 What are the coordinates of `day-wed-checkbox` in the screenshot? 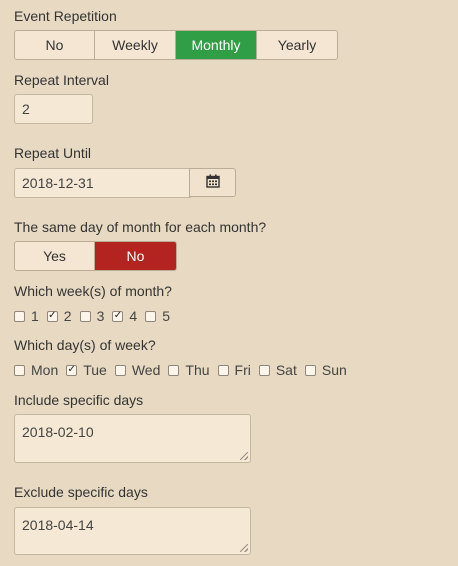 It's located at (120, 370).